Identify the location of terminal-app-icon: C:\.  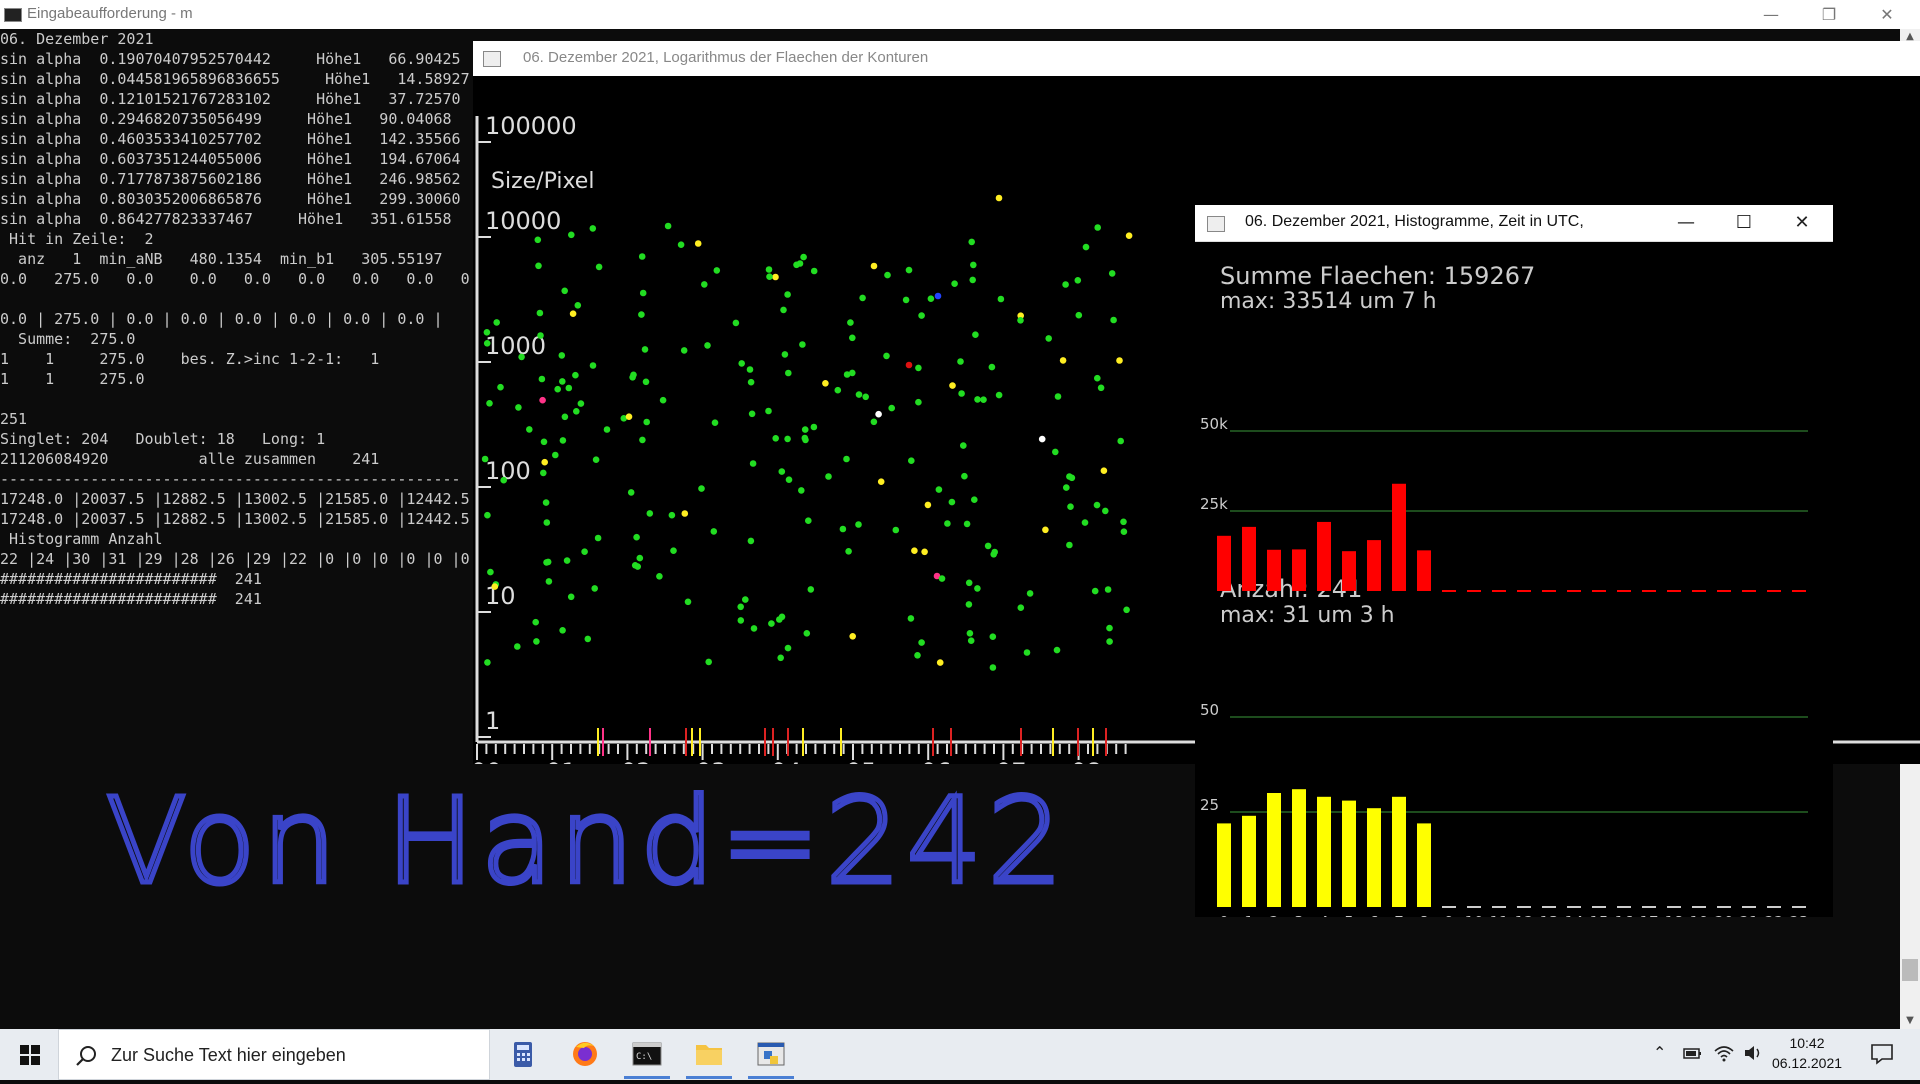
(647, 1054).